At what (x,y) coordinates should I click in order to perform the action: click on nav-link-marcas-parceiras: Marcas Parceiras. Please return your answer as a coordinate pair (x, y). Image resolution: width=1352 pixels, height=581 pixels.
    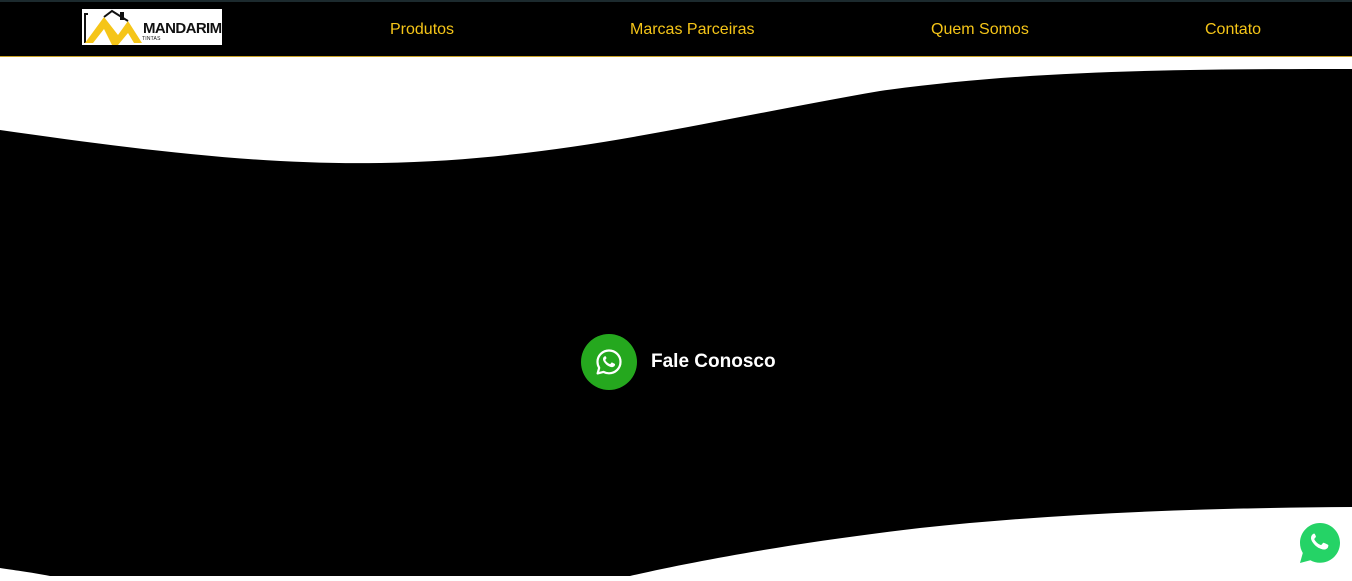
    Looking at the image, I should click on (692, 30).